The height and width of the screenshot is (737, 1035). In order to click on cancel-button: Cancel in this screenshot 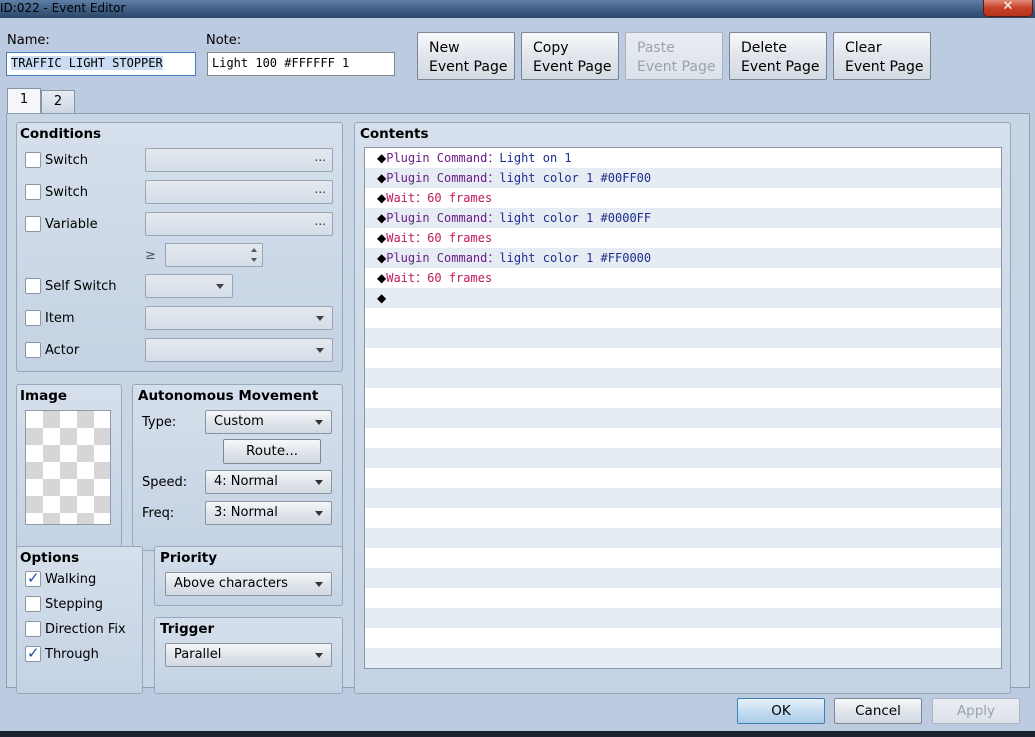, I will do `click(878, 711)`.